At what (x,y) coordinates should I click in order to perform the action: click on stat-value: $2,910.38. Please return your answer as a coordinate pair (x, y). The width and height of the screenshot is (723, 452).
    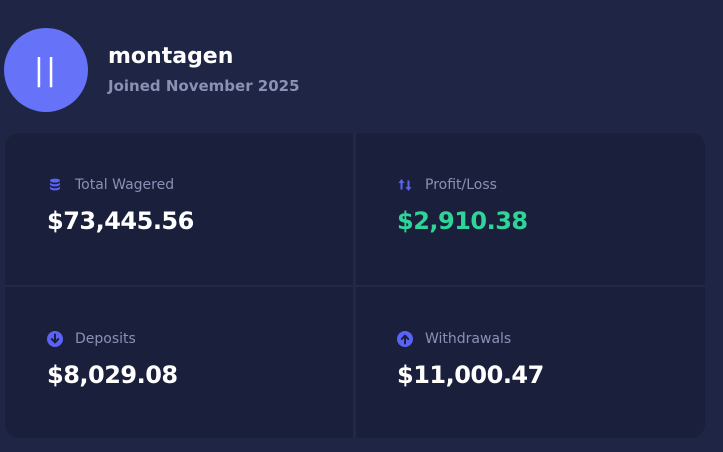
    Looking at the image, I should click on (462, 221).